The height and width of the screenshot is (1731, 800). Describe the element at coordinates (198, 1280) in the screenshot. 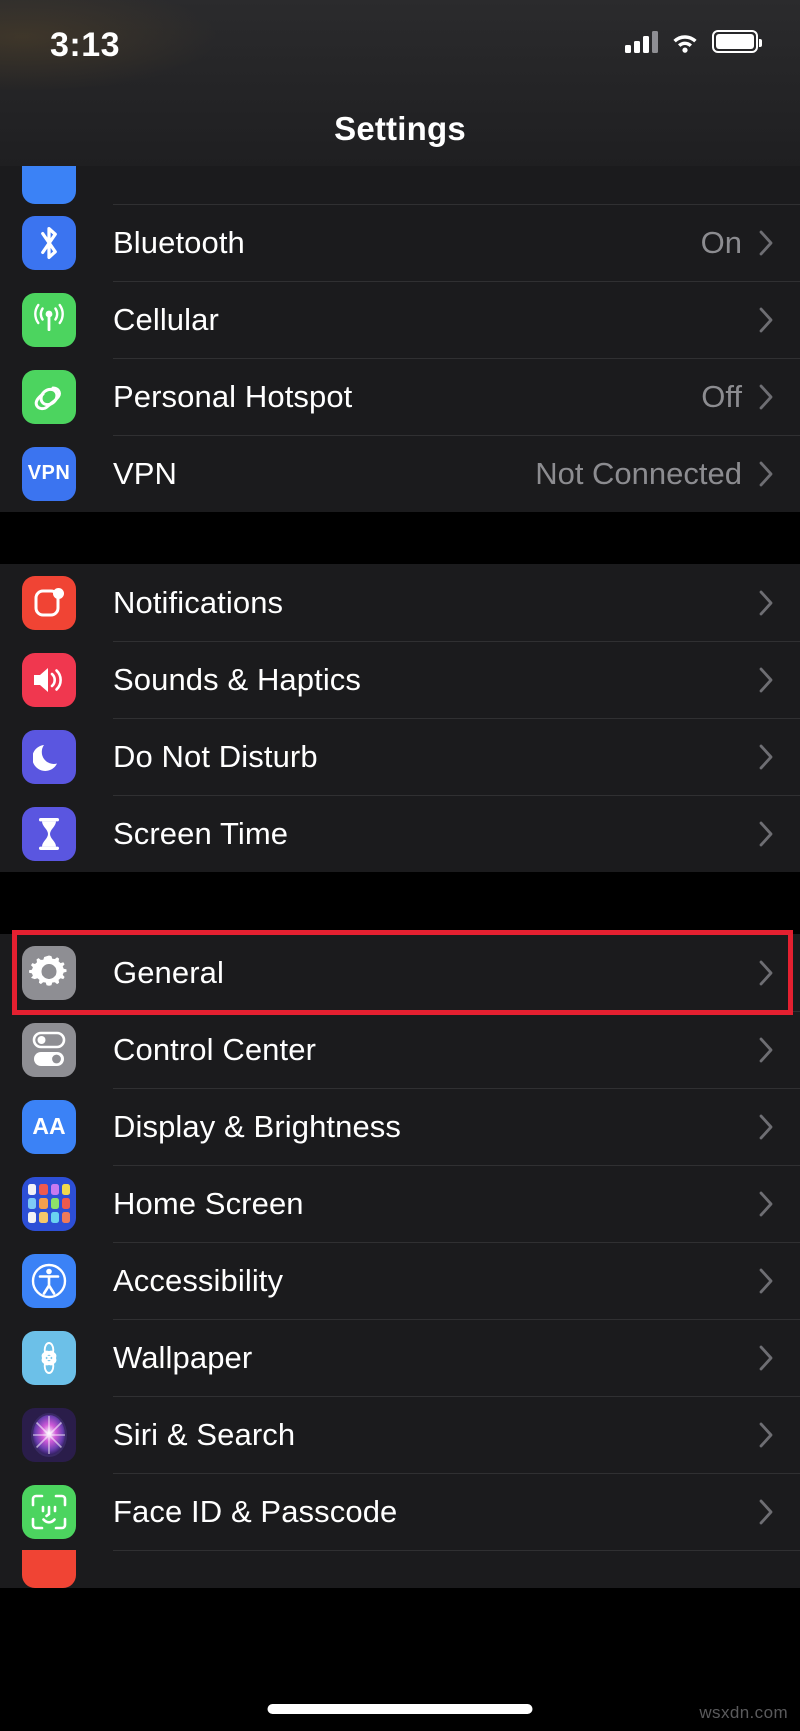

I see `row-label: Accessibility` at that location.